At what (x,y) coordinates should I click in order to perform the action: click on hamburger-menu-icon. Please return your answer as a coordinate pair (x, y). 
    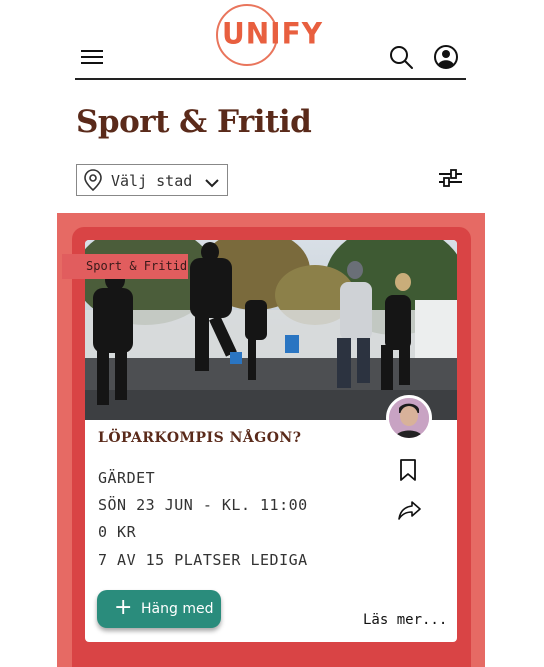
    Looking at the image, I should click on (92, 58).